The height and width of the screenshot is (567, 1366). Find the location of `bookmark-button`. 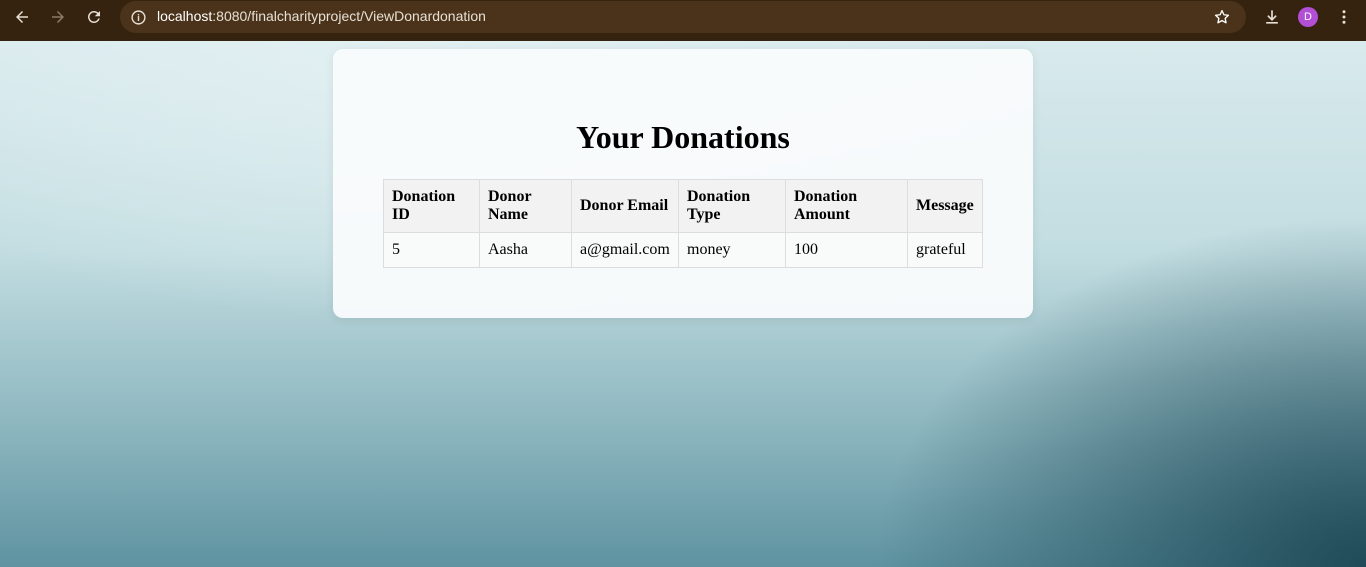

bookmark-button is located at coordinates (1222, 17).